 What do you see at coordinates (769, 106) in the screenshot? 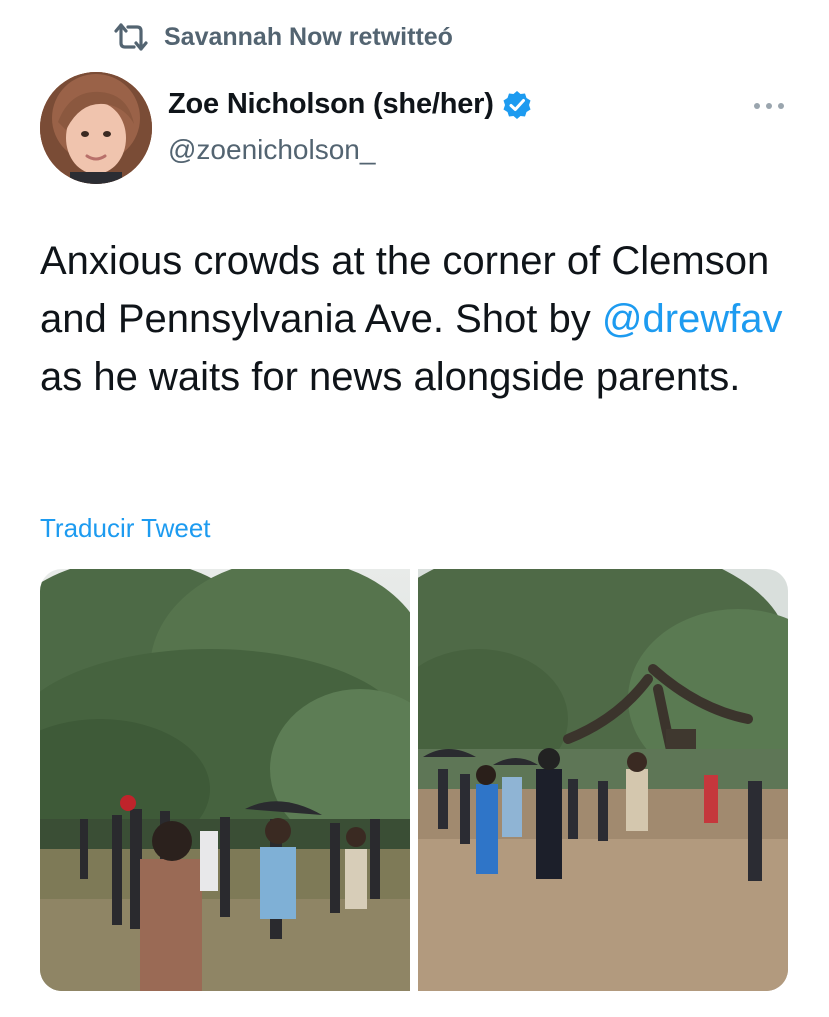
I see `more-options-icon` at bounding box center [769, 106].